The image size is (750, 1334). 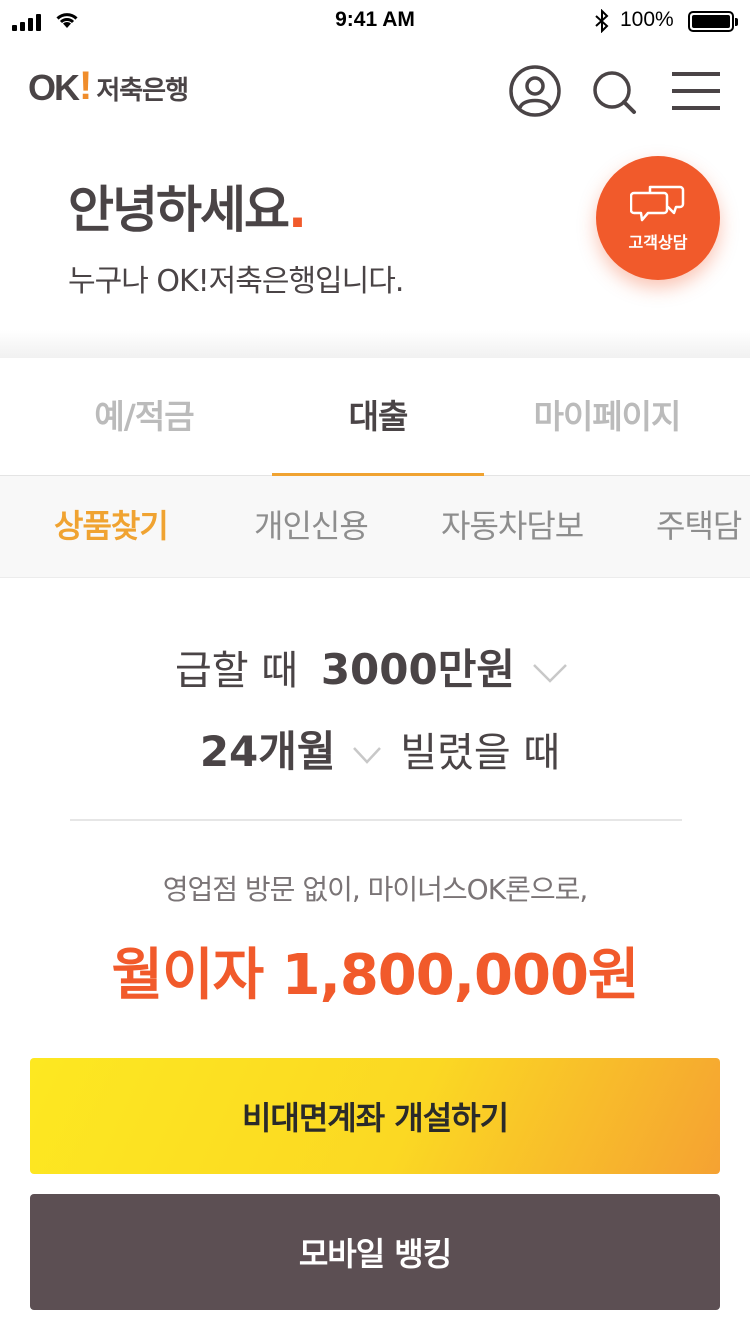 I want to click on main-tabs: 예/적금 대출 마이페이지, so click(x=375, y=417).